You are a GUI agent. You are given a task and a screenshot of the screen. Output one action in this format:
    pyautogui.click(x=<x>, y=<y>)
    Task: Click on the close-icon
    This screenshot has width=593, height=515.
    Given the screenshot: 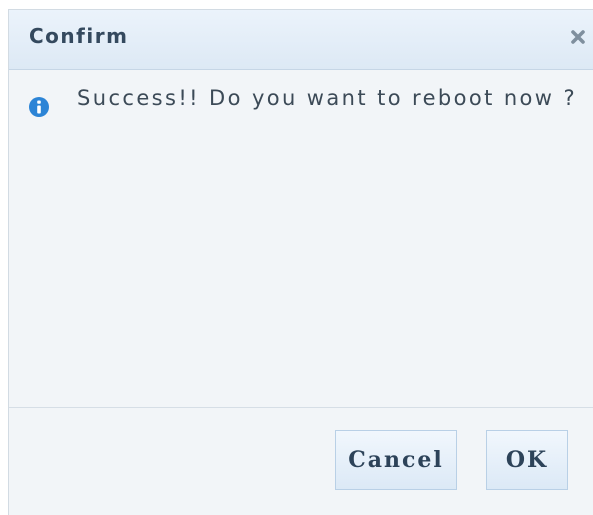 What is the action you would take?
    pyautogui.click(x=578, y=37)
    